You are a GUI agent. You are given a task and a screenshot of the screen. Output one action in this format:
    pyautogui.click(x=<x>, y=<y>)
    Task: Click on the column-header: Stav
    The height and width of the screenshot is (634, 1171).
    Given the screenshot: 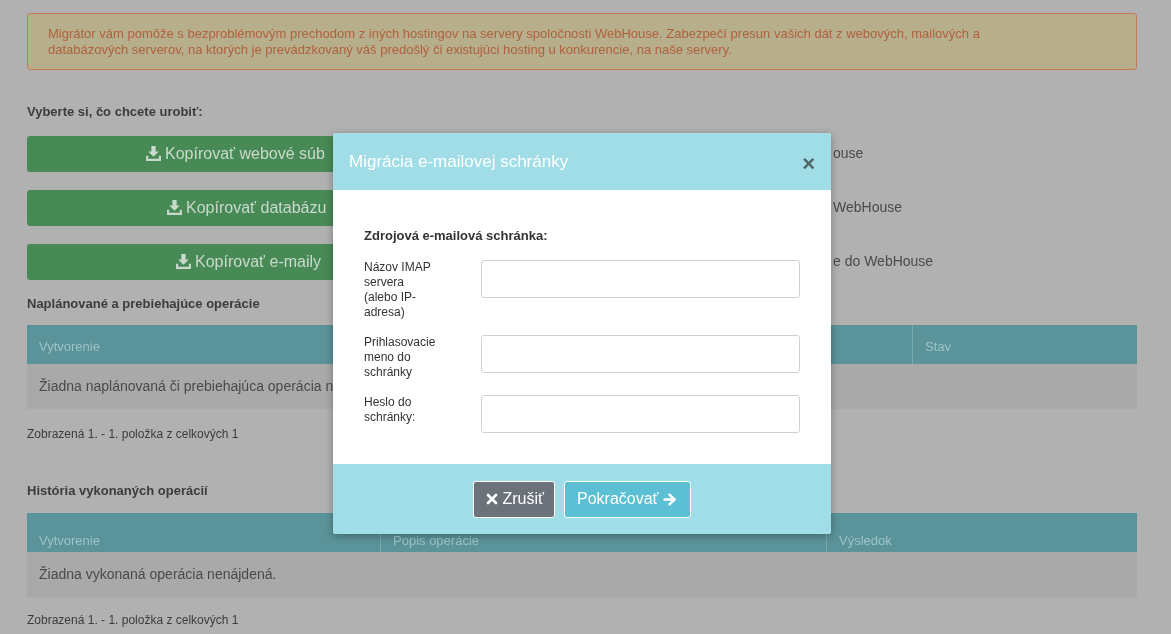 What is the action you would take?
    pyautogui.click(x=938, y=346)
    